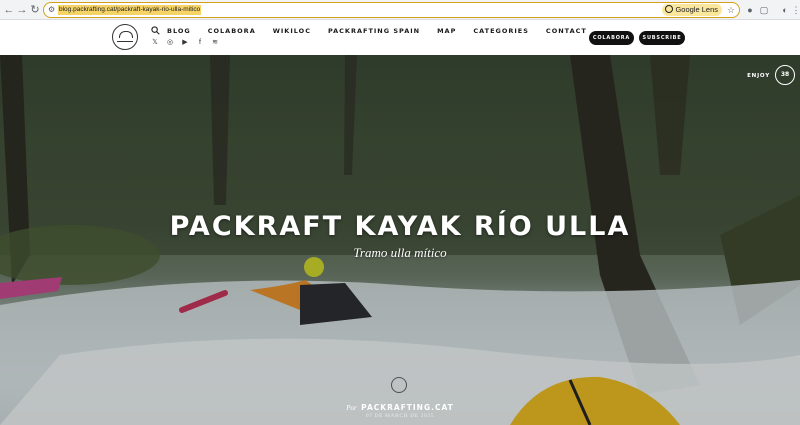 The width and height of the screenshot is (800, 425). What do you see at coordinates (662, 38) in the screenshot?
I see `subscribe-button: SUBSCRIBE` at bounding box center [662, 38].